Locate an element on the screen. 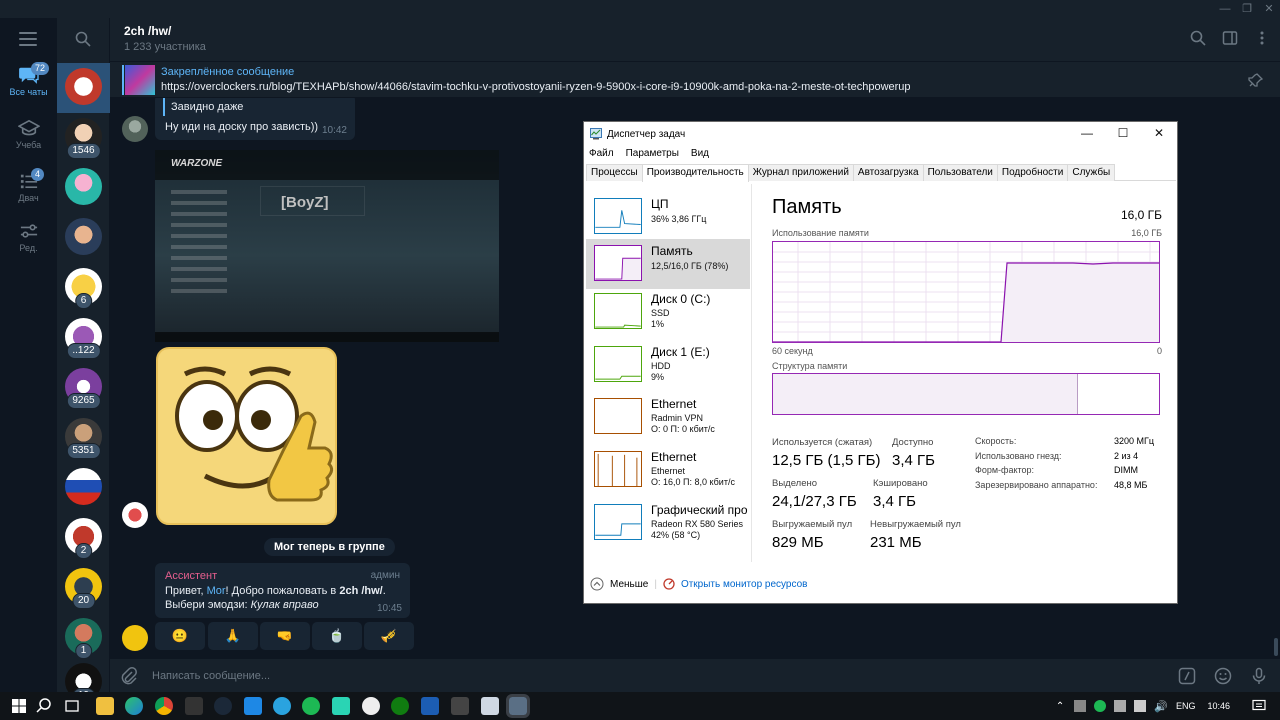  folder-dvach: 4 Двач is located at coordinates (28, 185).